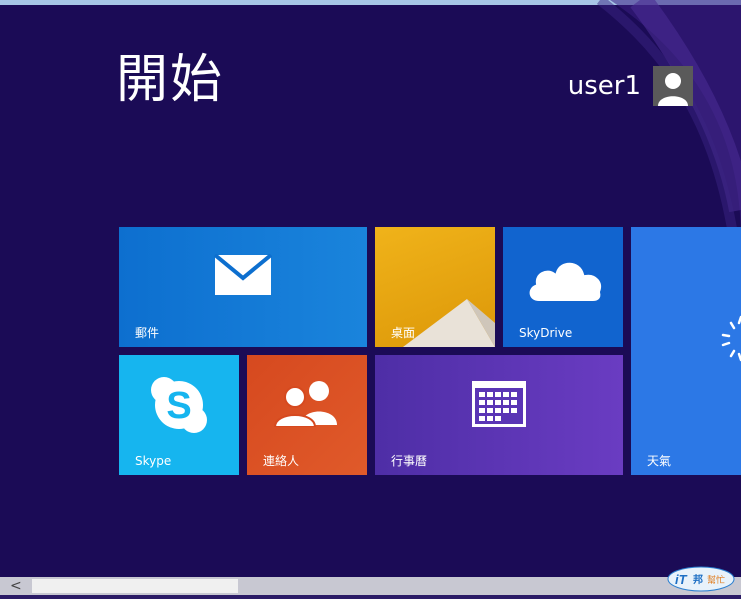 The width and height of the screenshot is (741, 599). I want to click on user-account: user1, so click(630, 86).